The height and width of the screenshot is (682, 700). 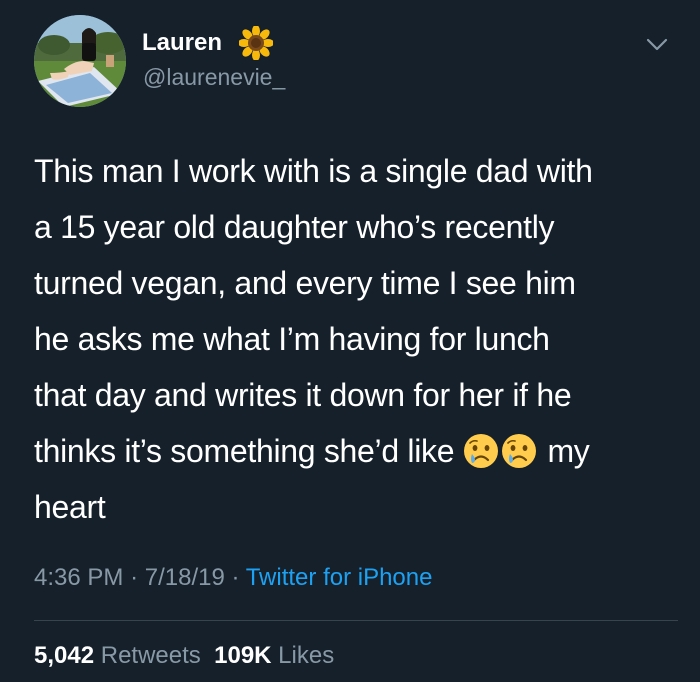 What do you see at coordinates (78, 577) in the screenshot?
I see `tweet-time: 4:36 PM` at bounding box center [78, 577].